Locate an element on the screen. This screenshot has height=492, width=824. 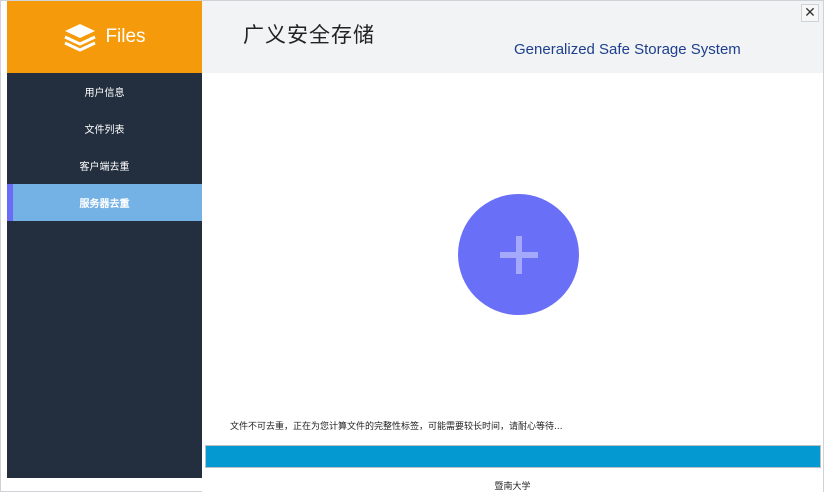
upload-button is located at coordinates (518, 254).